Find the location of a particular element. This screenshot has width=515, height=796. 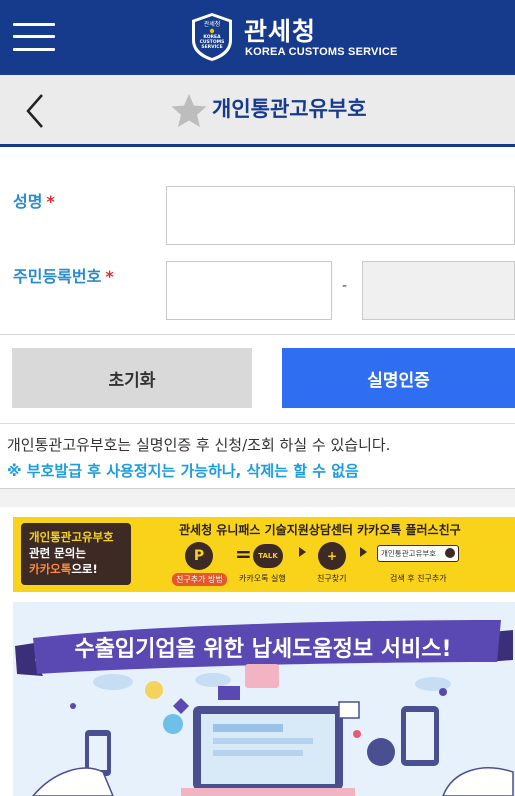

name-input is located at coordinates (340, 215).